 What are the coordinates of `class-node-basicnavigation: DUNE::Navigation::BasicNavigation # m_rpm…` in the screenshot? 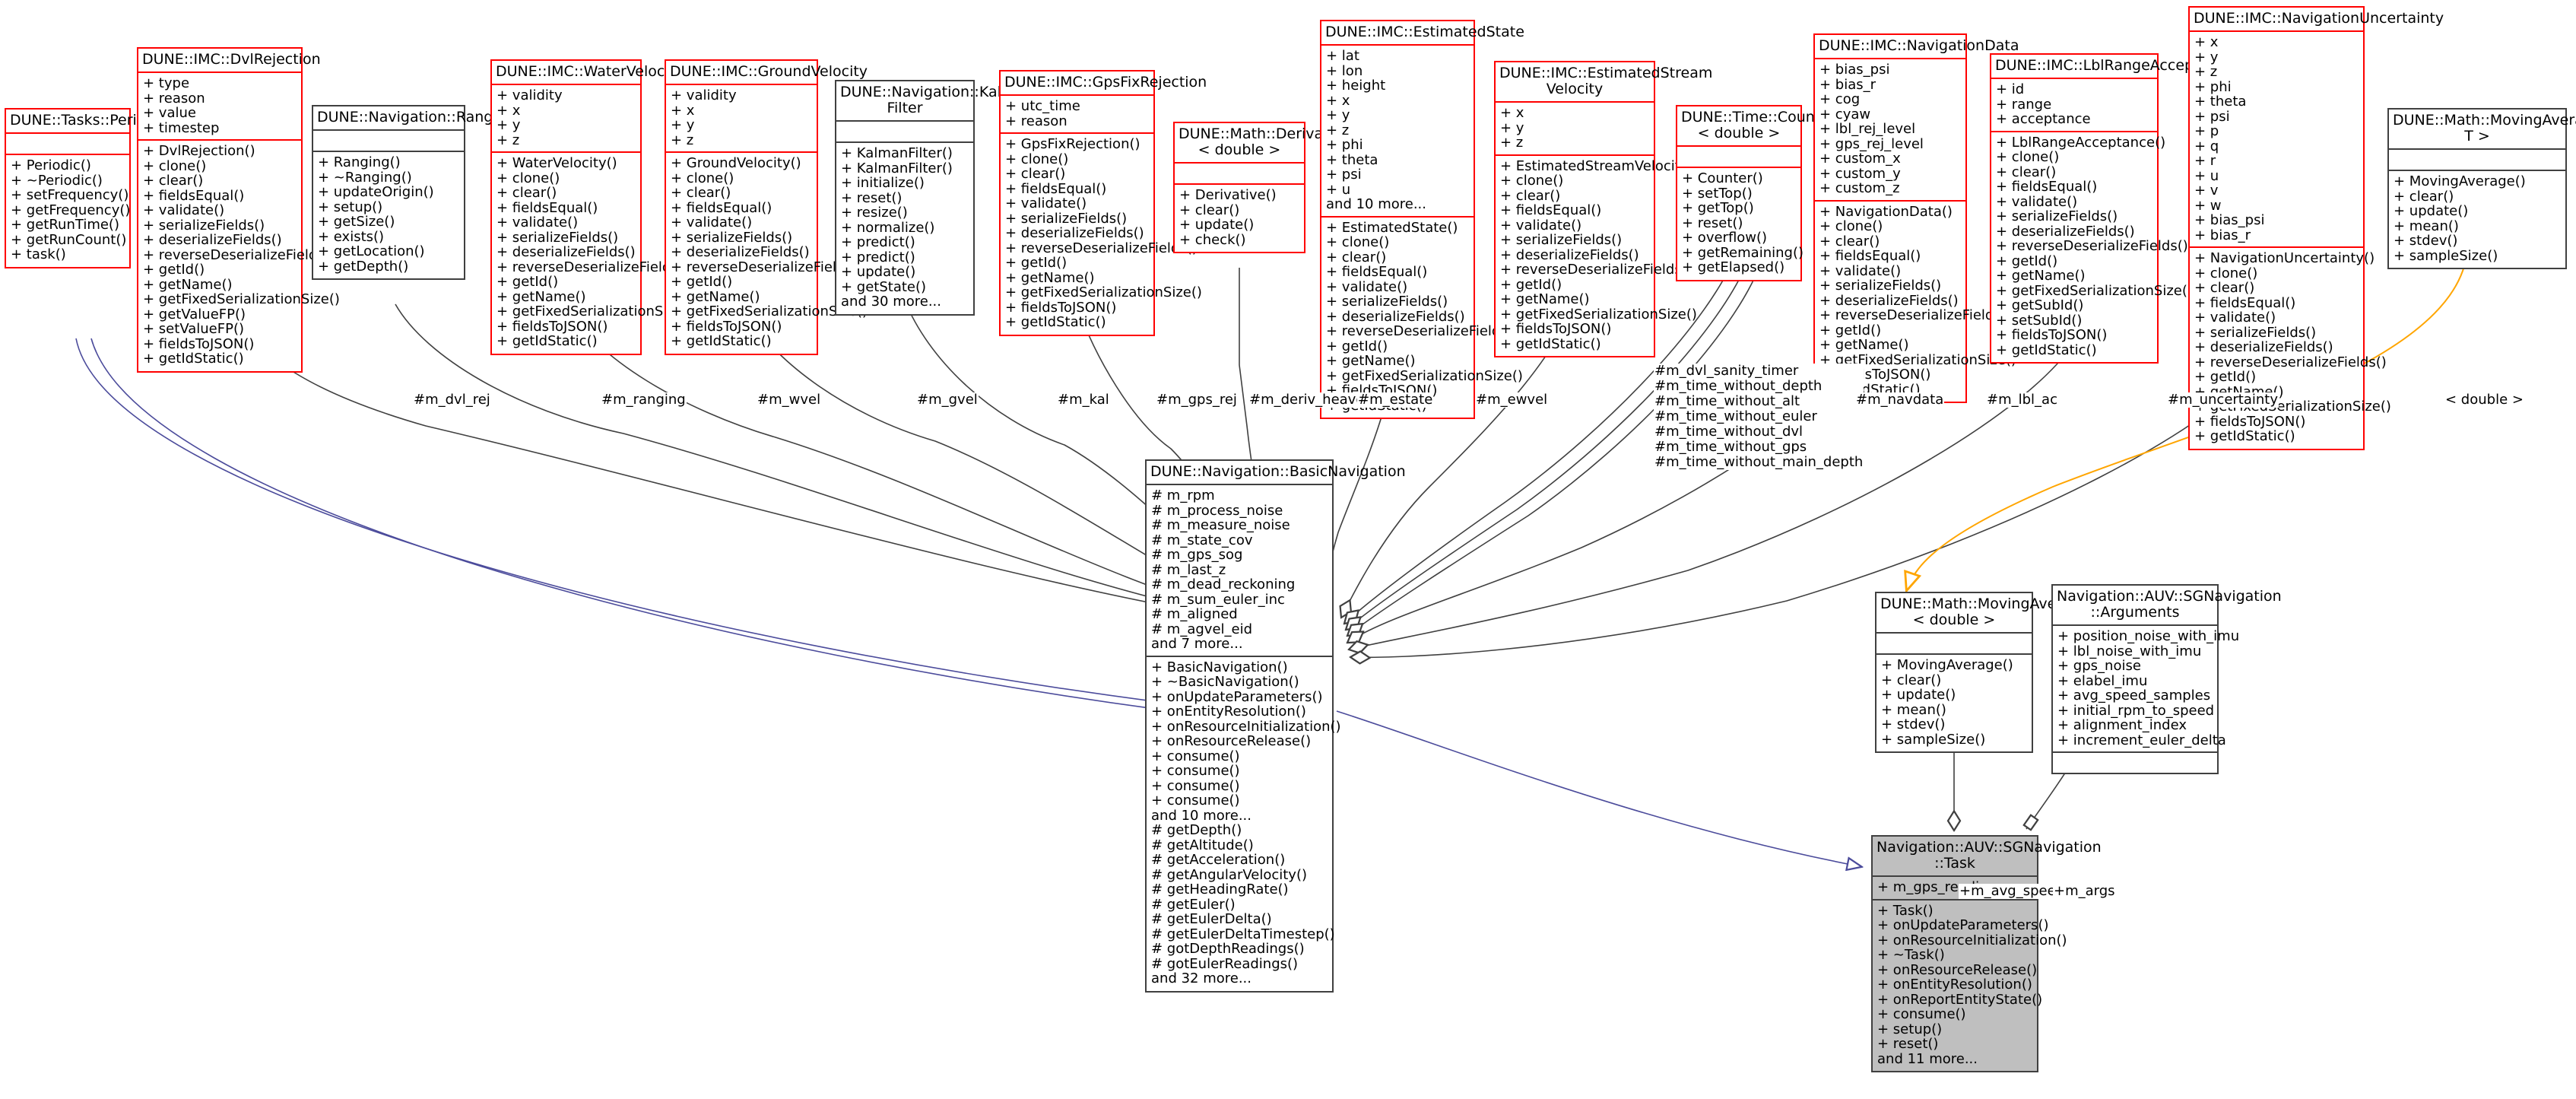 It's located at (1275, 726).